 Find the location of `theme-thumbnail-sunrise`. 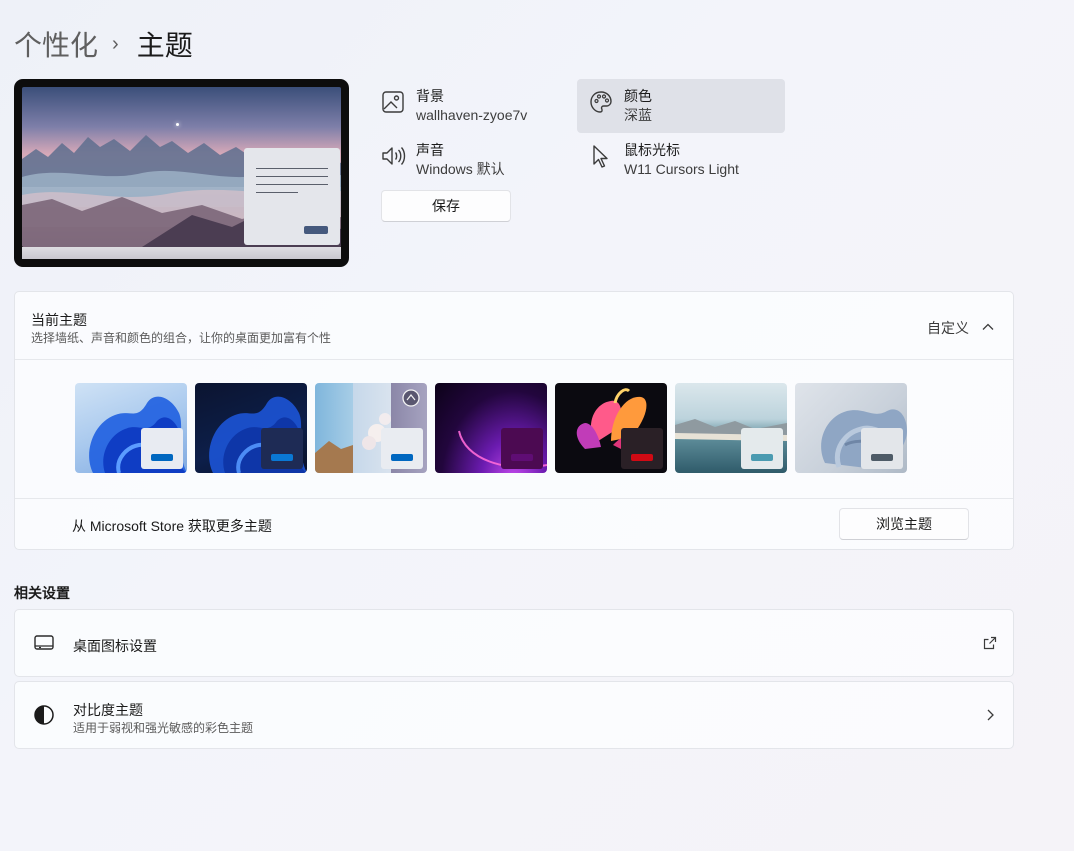

theme-thumbnail-sunrise is located at coordinates (731, 428).